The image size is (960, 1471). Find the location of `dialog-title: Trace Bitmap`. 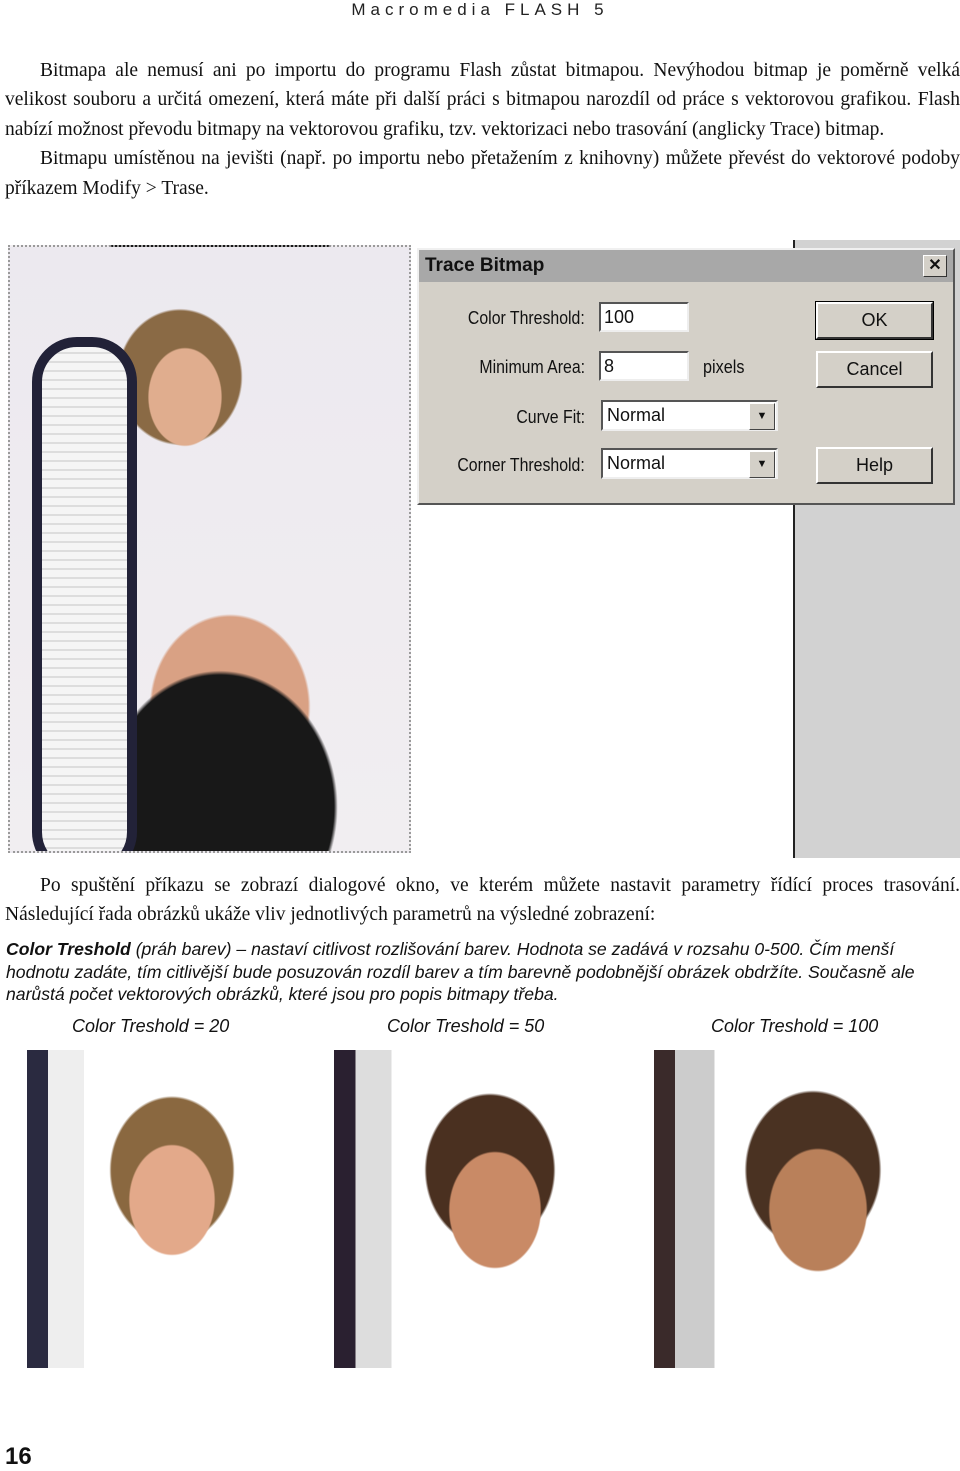

dialog-title: Trace Bitmap is located at coordinates (485, 265).